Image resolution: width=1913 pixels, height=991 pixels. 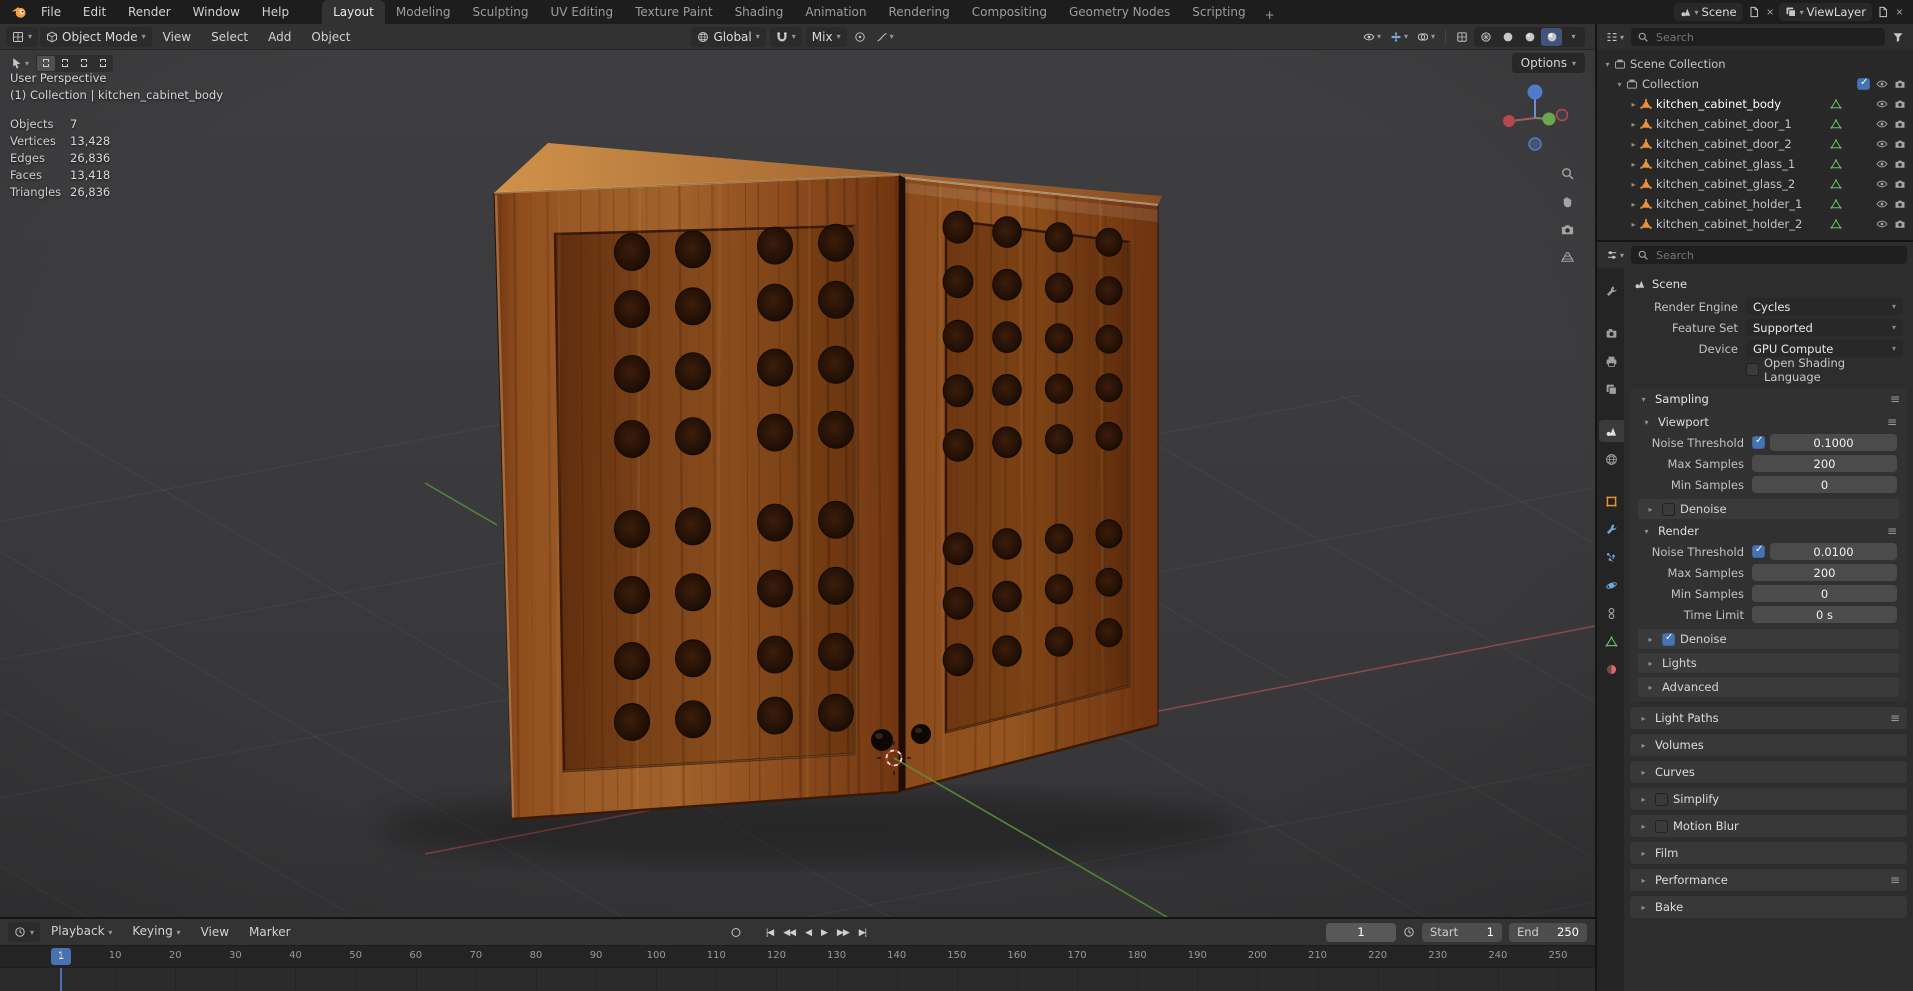 What do you see at coordinates (1755, 164) in the screenshot?
I see `outliner-item: ▸ kitchen_cabinet_glass_1` at bounding box center [1755, 164].